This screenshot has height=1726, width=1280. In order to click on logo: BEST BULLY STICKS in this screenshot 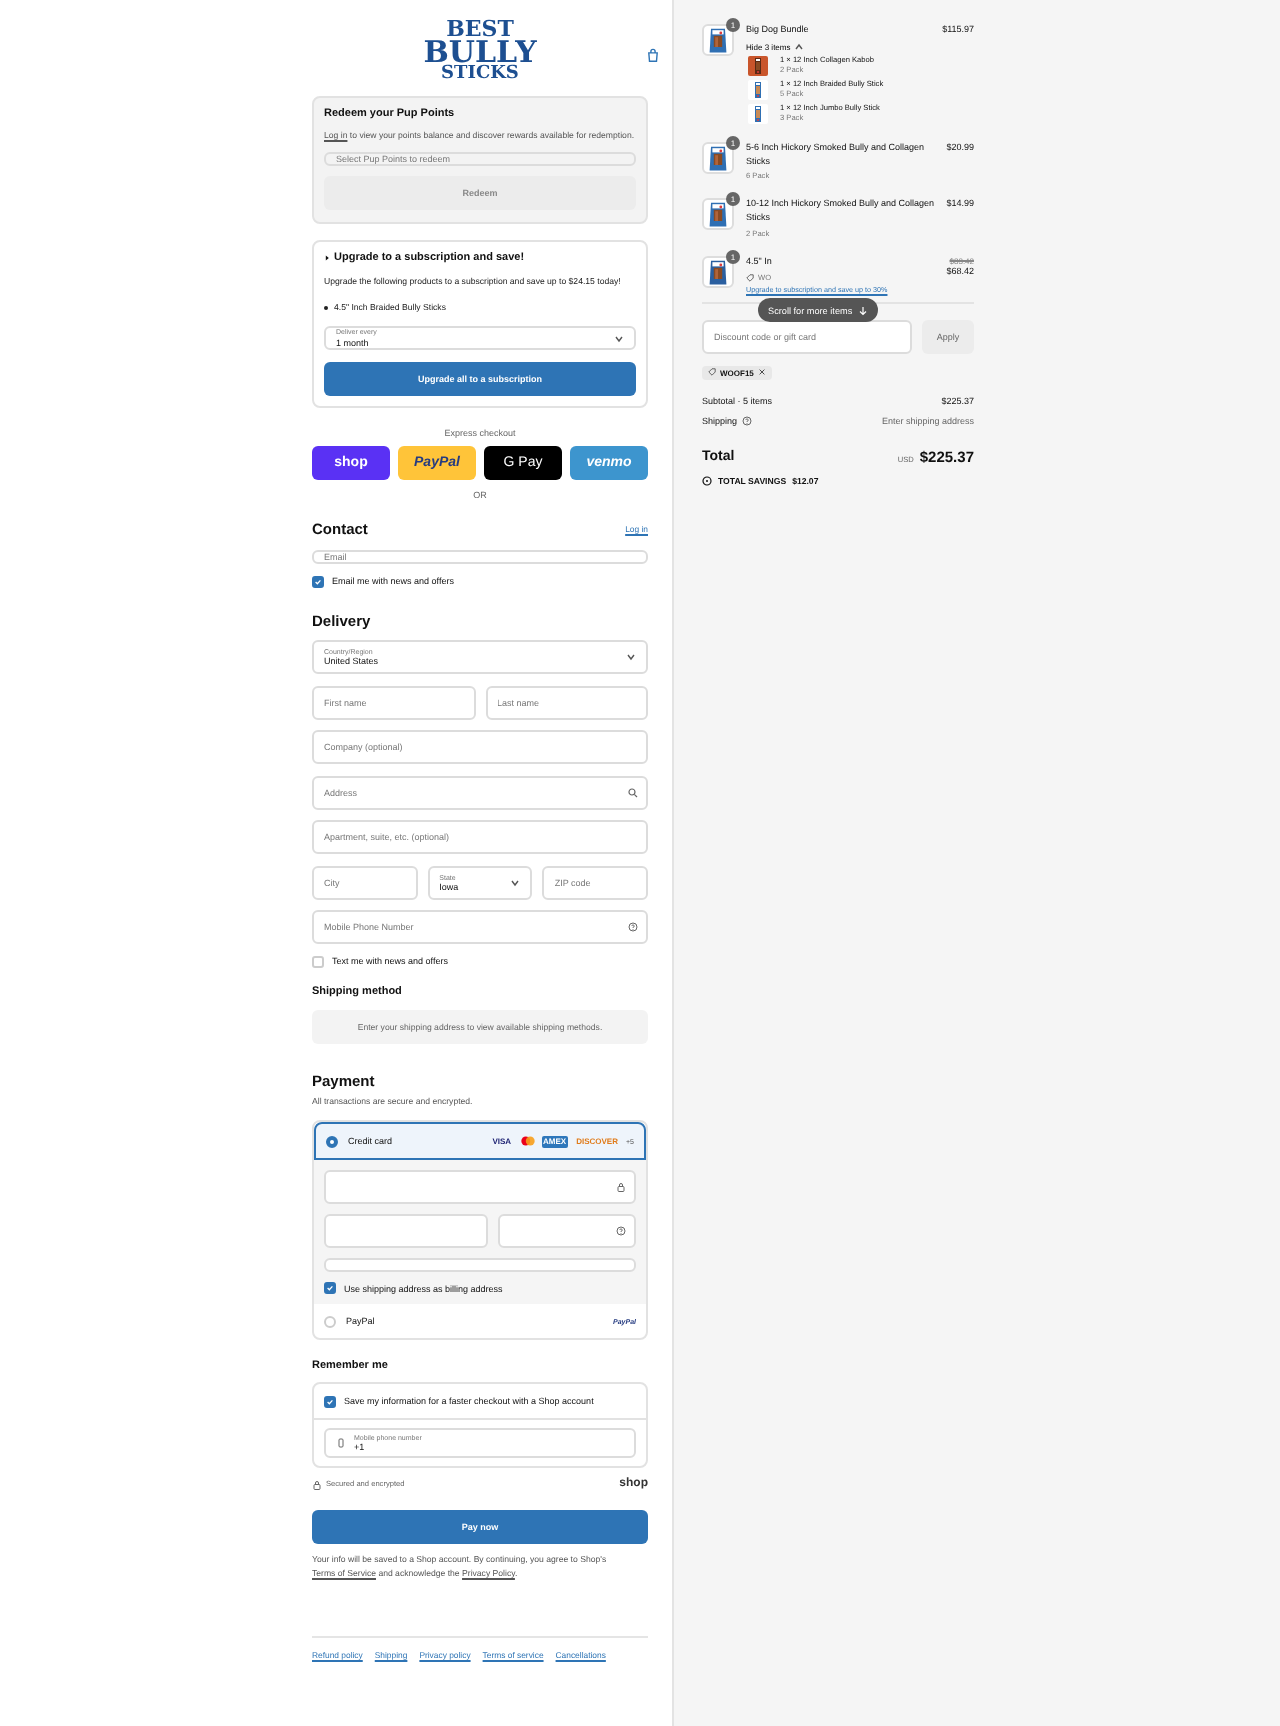, I will do `click(480, 55)`.